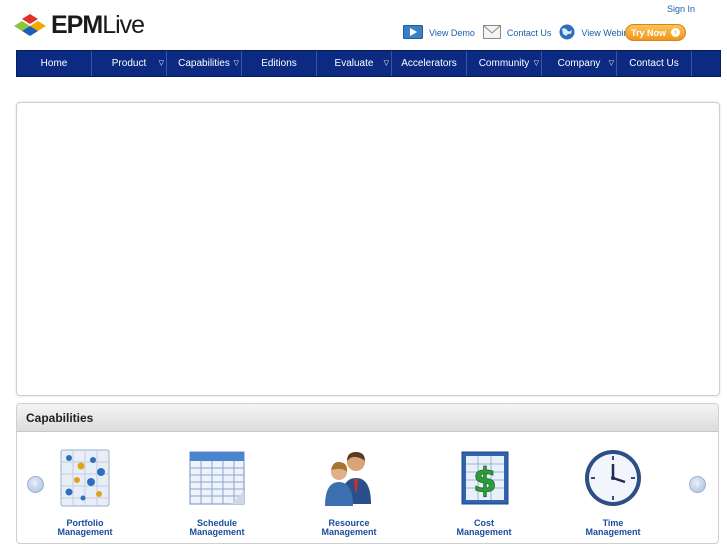 This screenshot has height=545, width=727. I want to click on capability-label: Portfolio Management, so click(85, 528).